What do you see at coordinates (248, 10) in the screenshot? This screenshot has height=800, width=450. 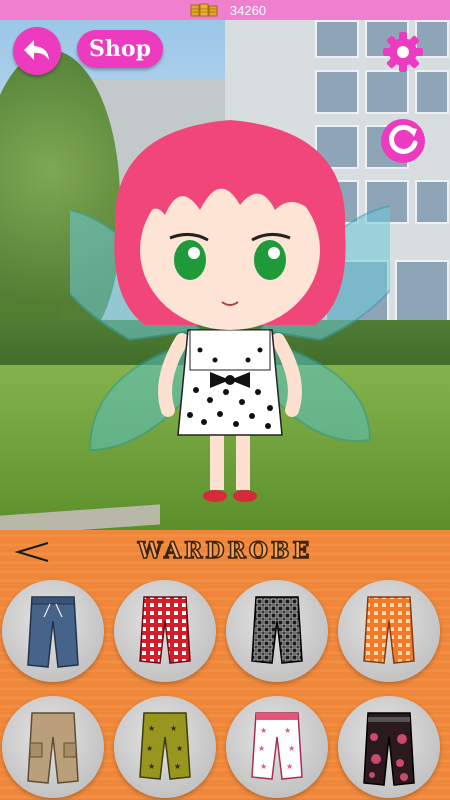 I see `coin-count: 34260` at bounding box center [248, 10].